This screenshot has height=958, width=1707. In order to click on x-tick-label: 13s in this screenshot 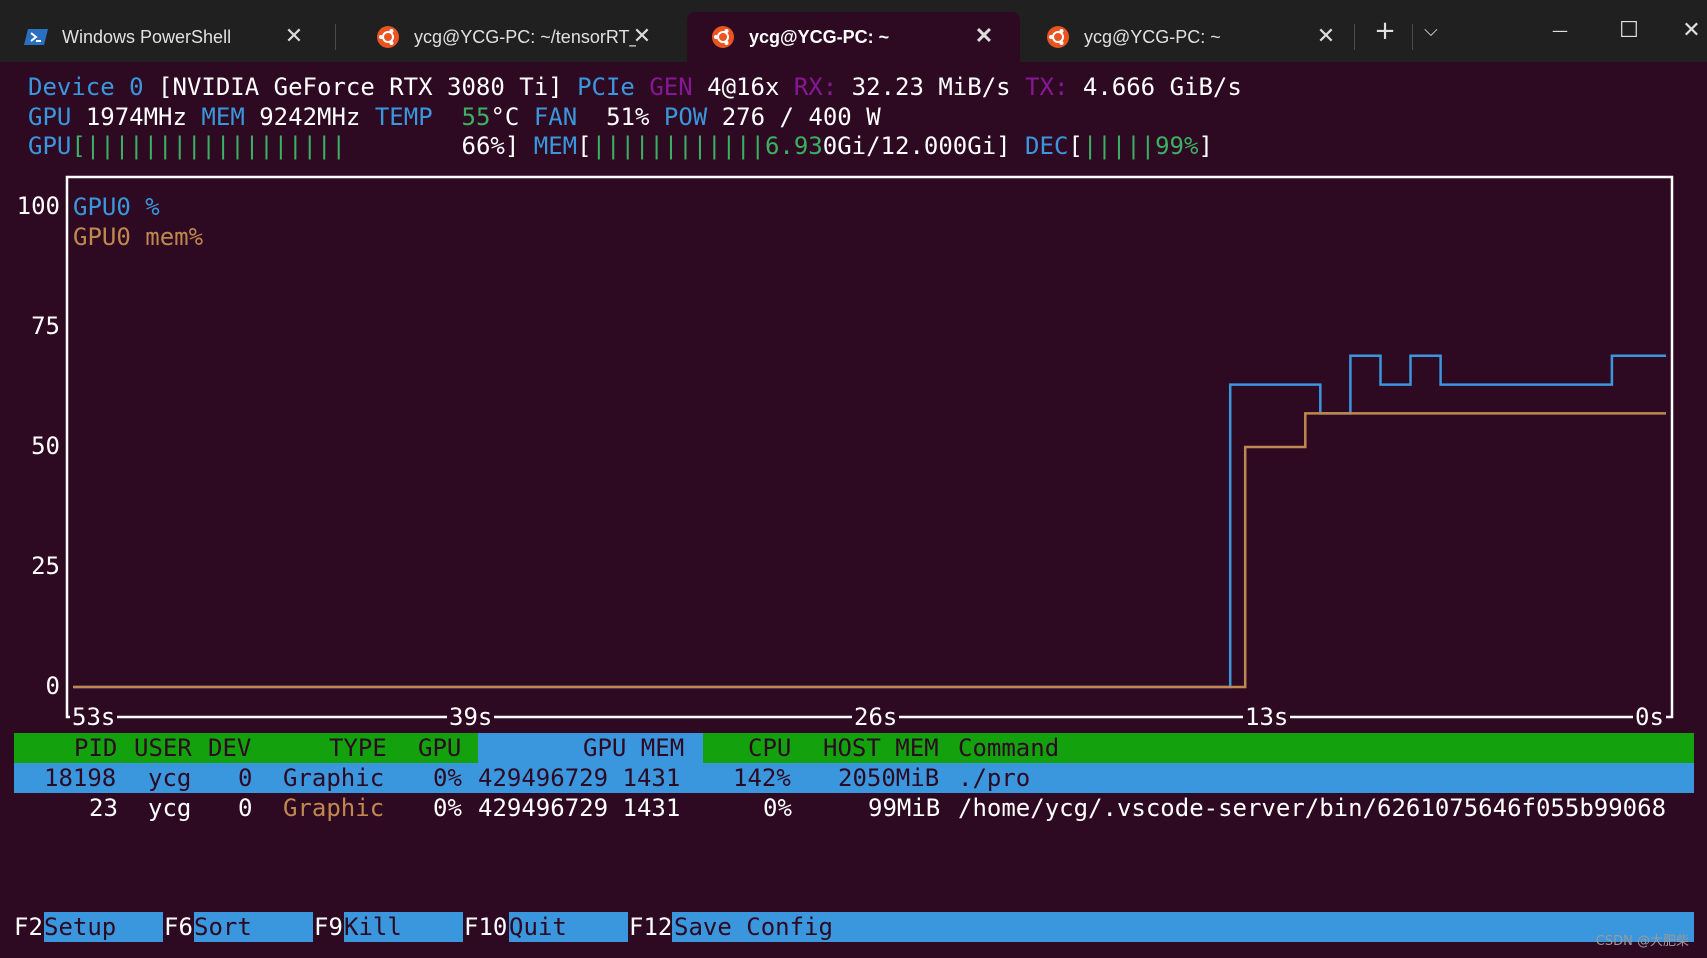, I will do `click(1267, 717)`.